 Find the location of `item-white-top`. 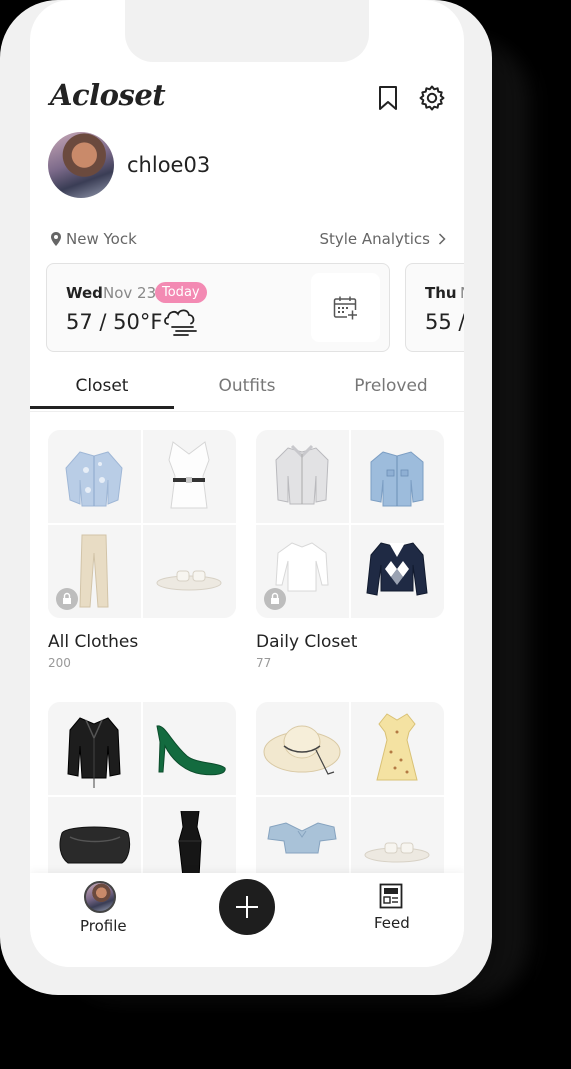

item-white-top is located at coordinates (302, 571).